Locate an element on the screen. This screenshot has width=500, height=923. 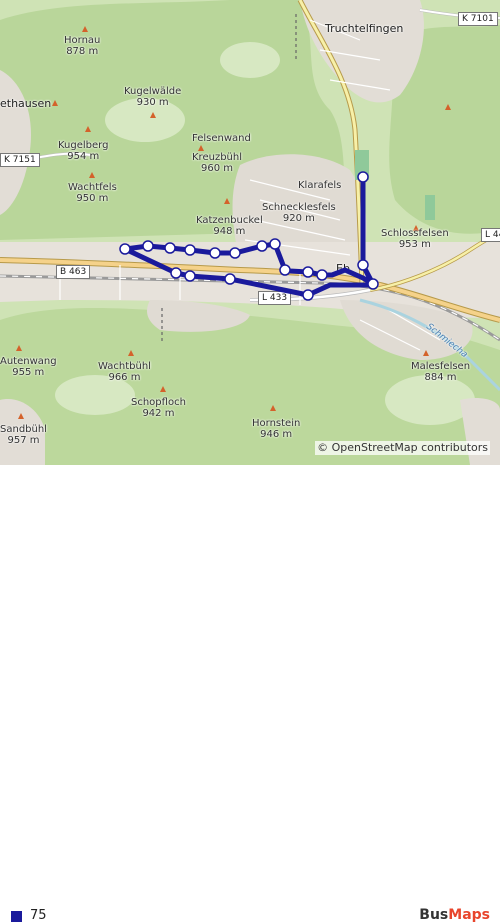
busmaps-logo: BusMaps is located at coordinates (454, 915).